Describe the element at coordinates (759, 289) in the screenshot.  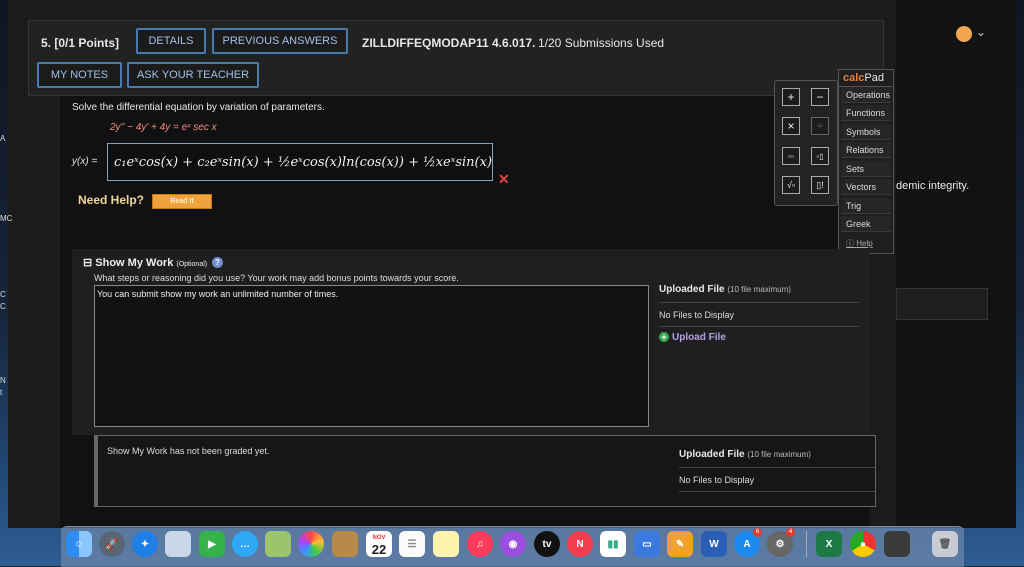
I see `file-max-label: (10 file maximum)` at that location.